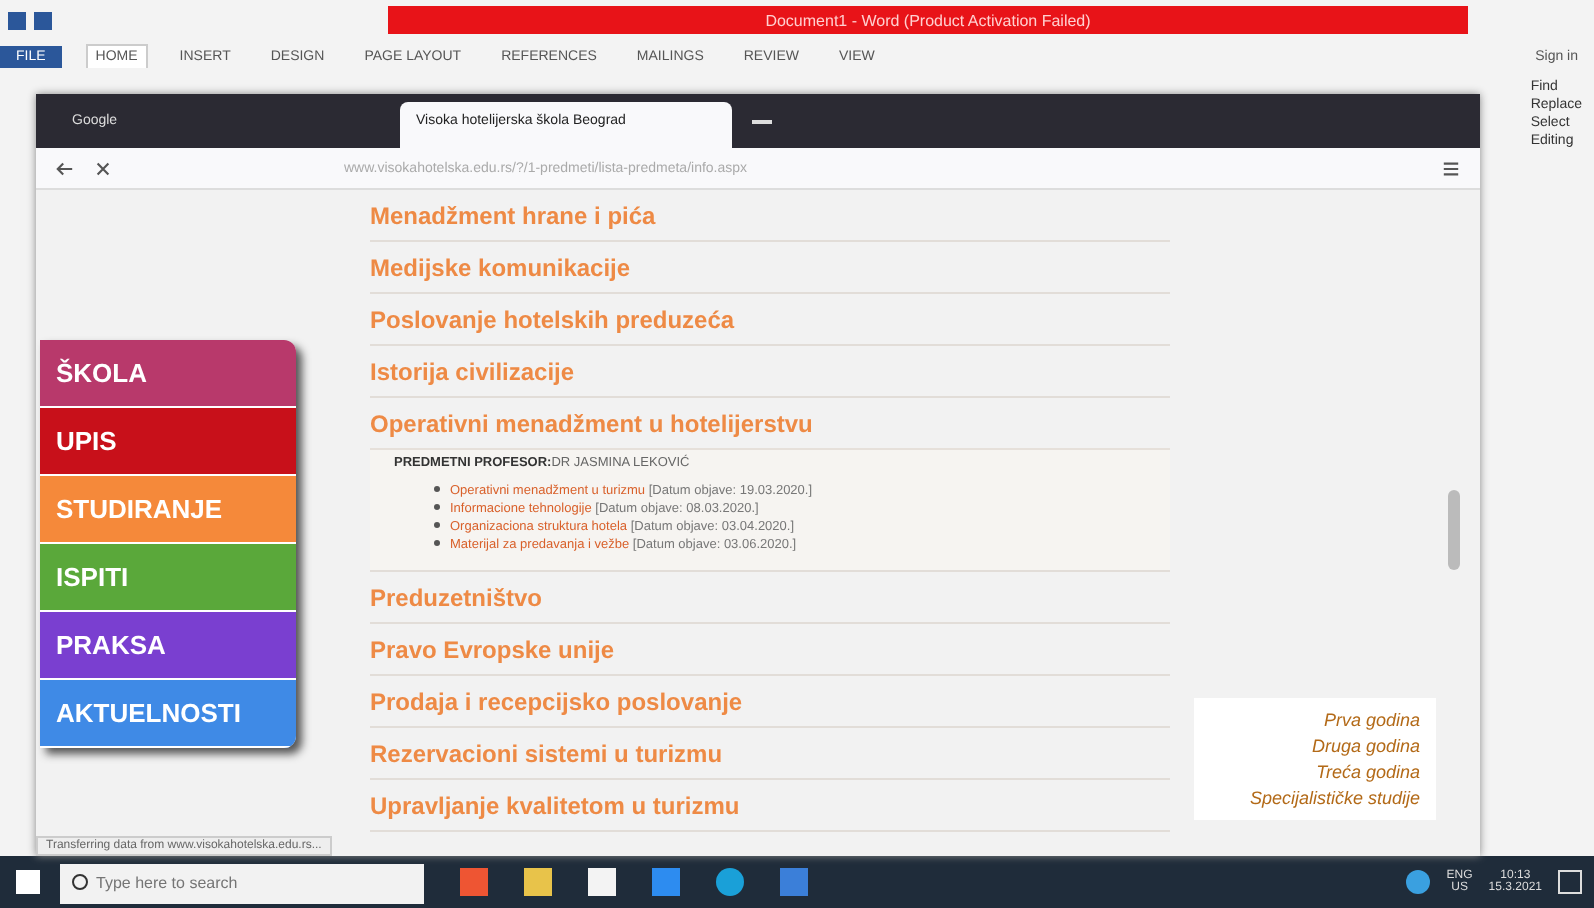  I want to click on menu-icon, so click(1451, 168).